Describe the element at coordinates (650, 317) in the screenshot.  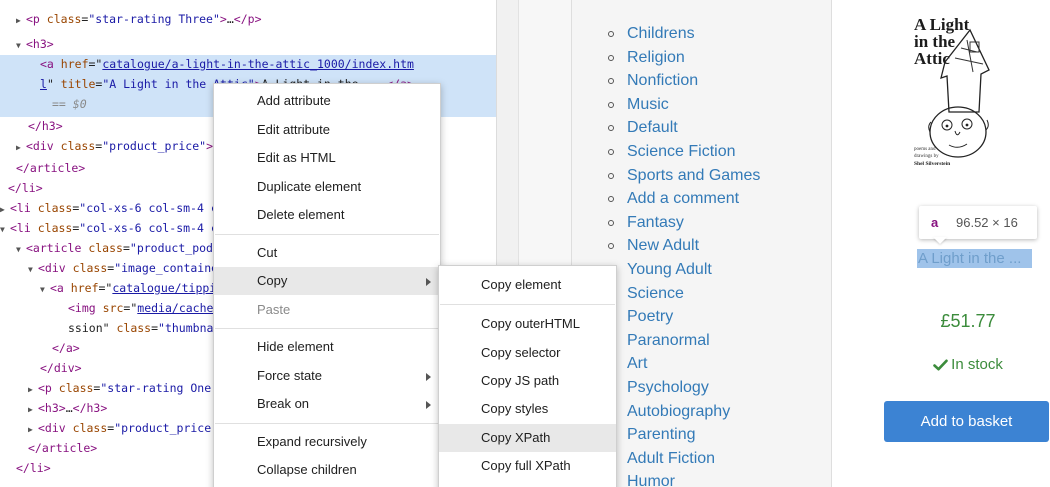
I see `category-link-poetry: Poetry` at that location.